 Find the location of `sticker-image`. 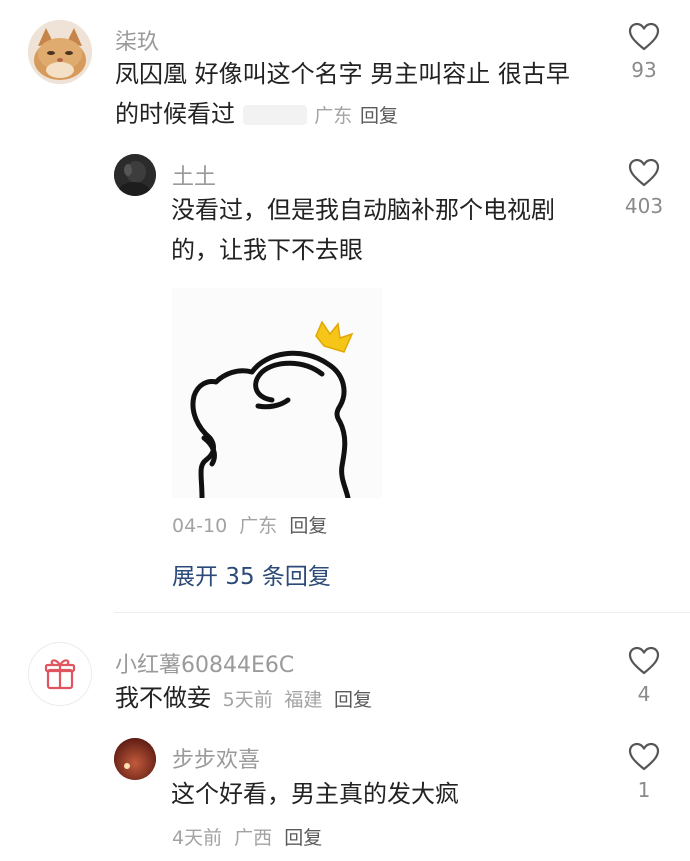

sticker-image is located at coordinates (277, 394).